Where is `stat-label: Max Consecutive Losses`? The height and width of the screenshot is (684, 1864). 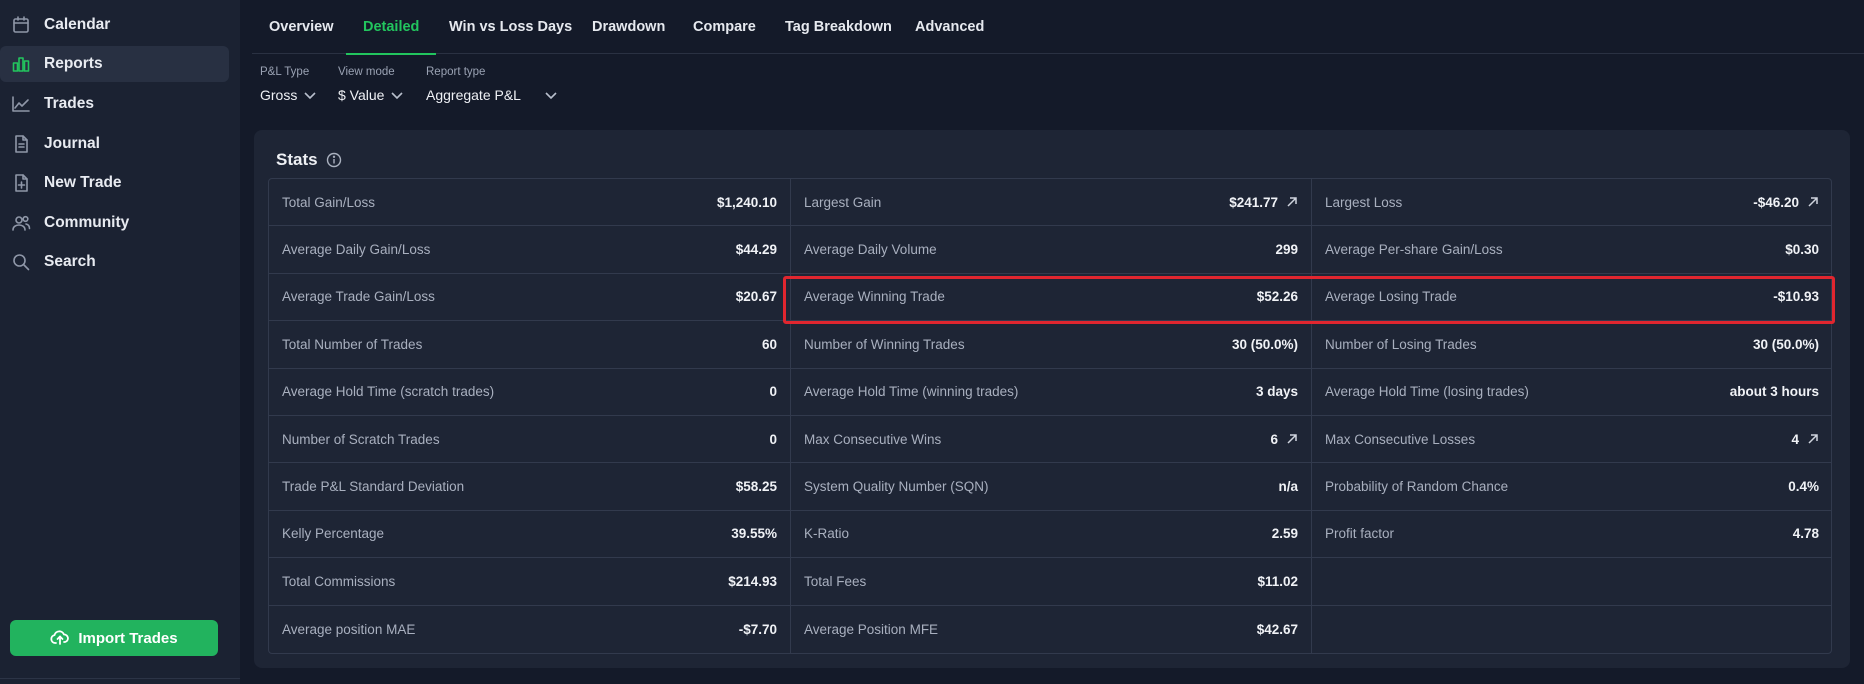 stat-label: Max Consecutive Losses is located at coordinates (1400, 439).